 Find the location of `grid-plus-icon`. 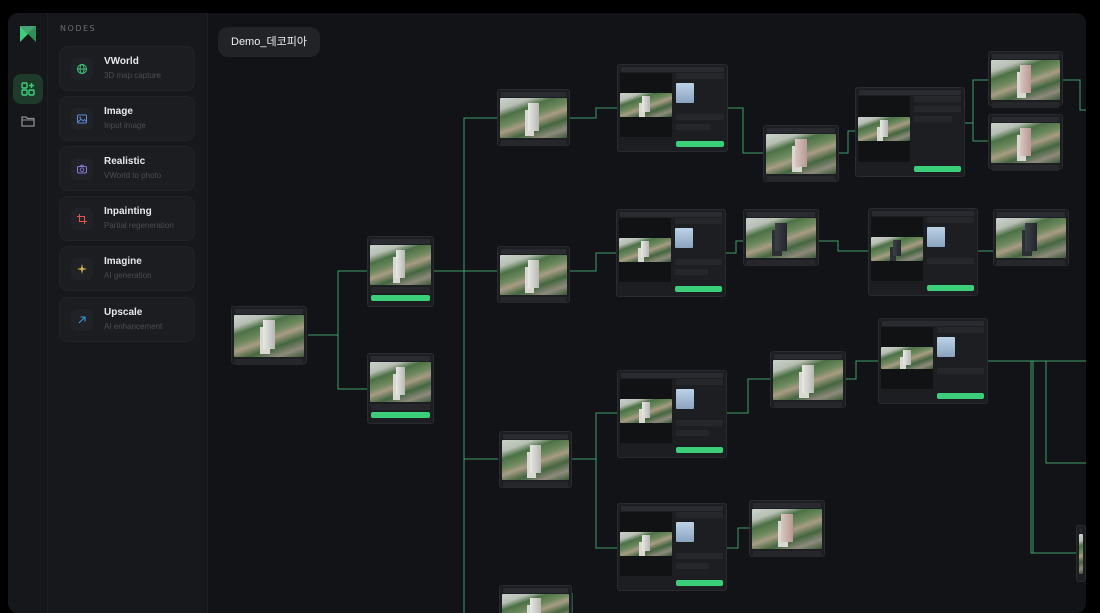

grid-plus-icon is located at coordinates (28, 89).